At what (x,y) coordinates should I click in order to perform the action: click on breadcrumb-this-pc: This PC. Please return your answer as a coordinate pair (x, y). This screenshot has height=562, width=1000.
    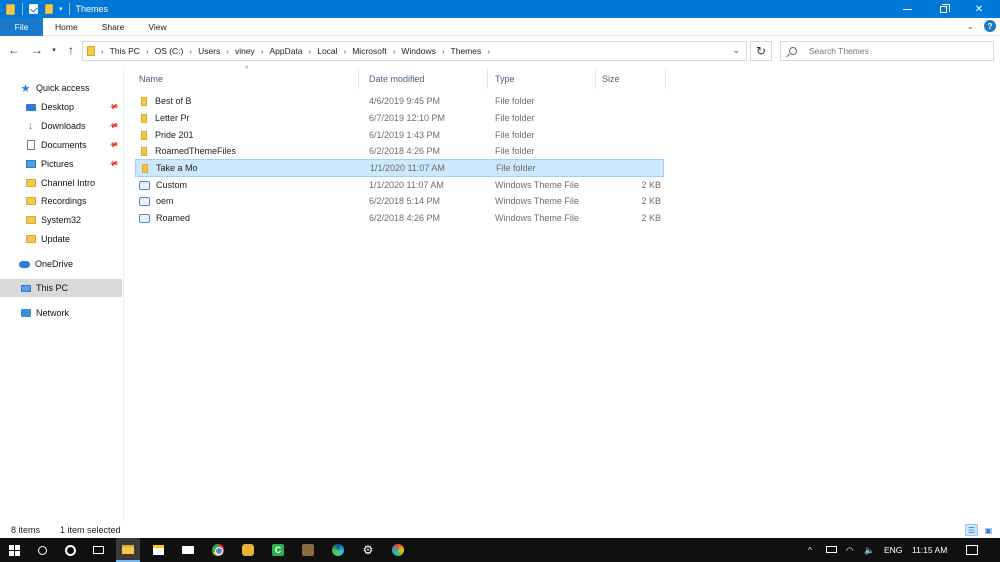
    Looking at the image, I should click on (125, 51).